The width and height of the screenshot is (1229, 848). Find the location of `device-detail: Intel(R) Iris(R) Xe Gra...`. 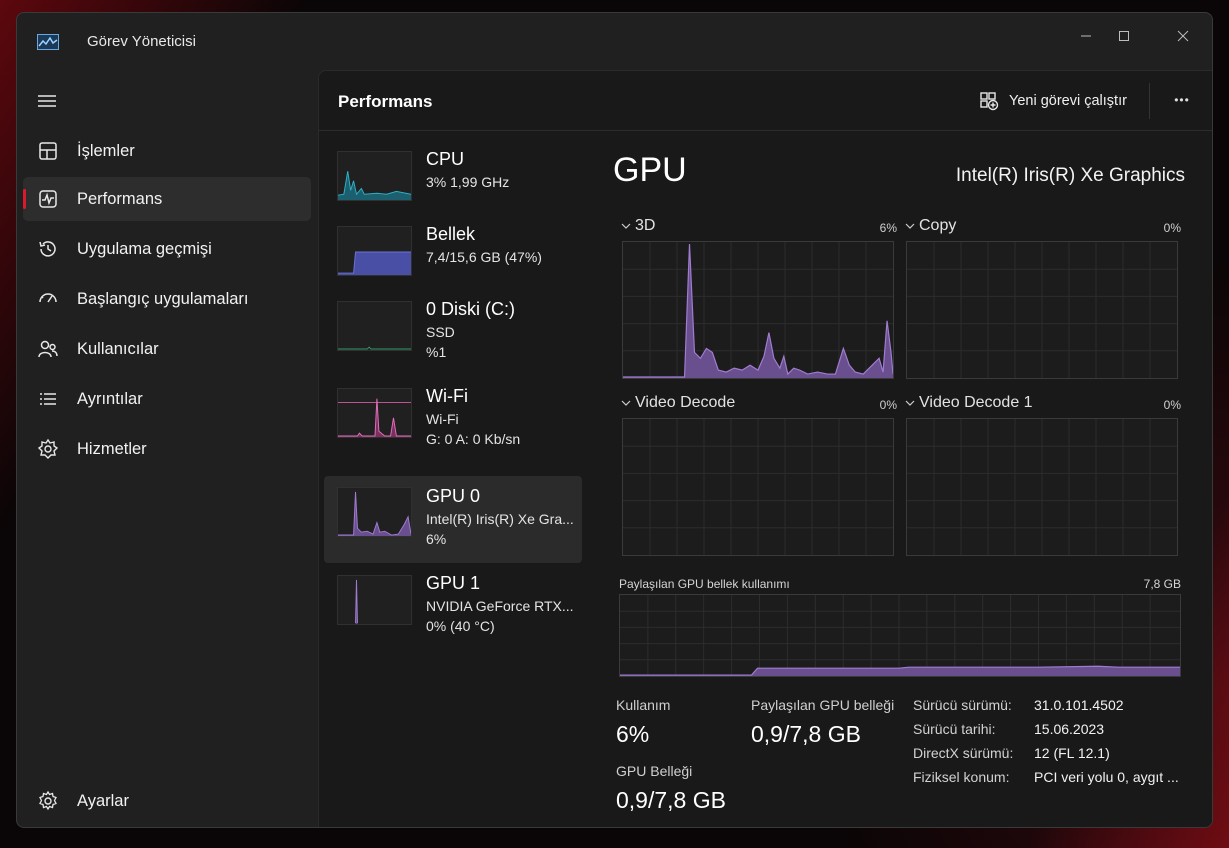

device-detail: Intel(R) Iris(R) Xe Gra... is located at coordinates (500, 519).